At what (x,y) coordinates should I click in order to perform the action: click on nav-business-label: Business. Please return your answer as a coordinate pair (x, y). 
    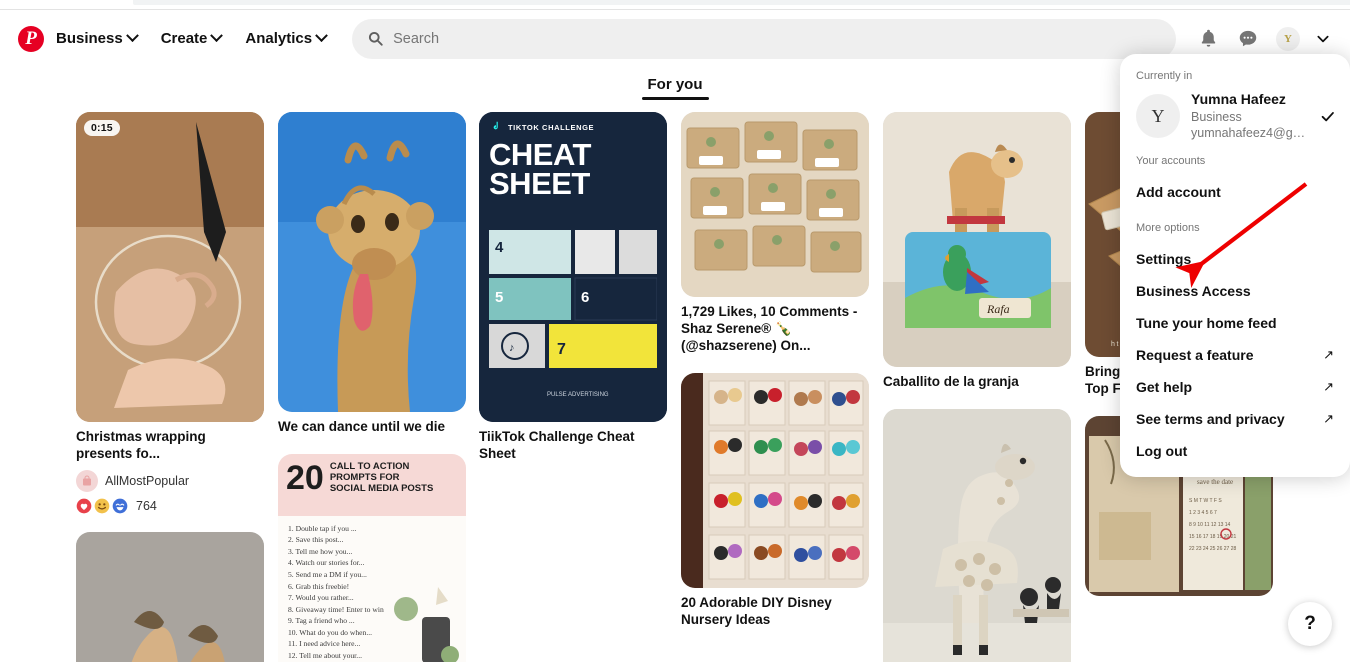
    Looking at the image, I should click on (89, 38).